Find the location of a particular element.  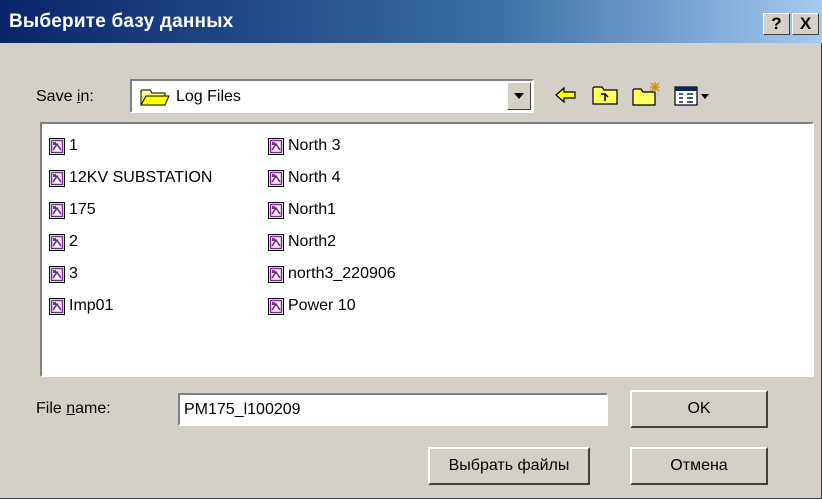

file-item: North1 is located at coordinates (302, 210).